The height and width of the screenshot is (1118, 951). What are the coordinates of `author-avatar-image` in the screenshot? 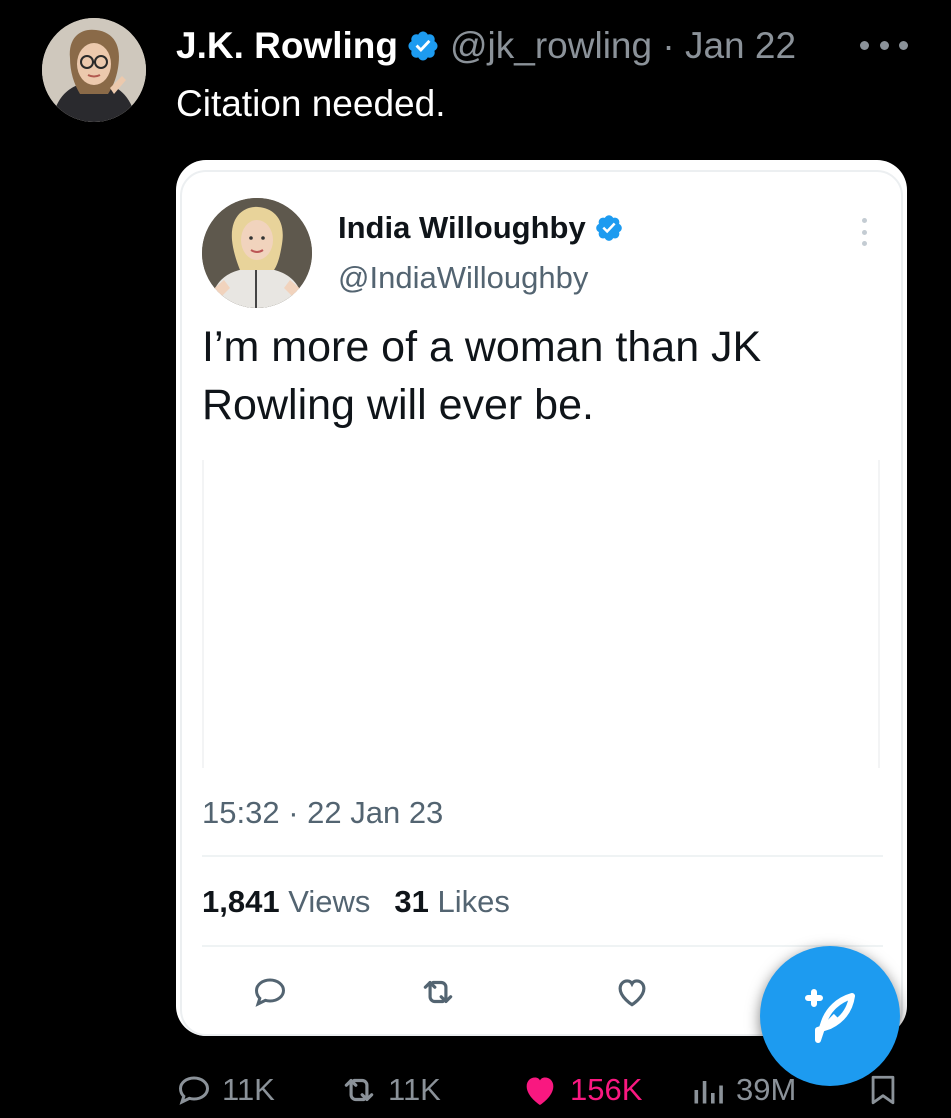 It's located at (94, 70).